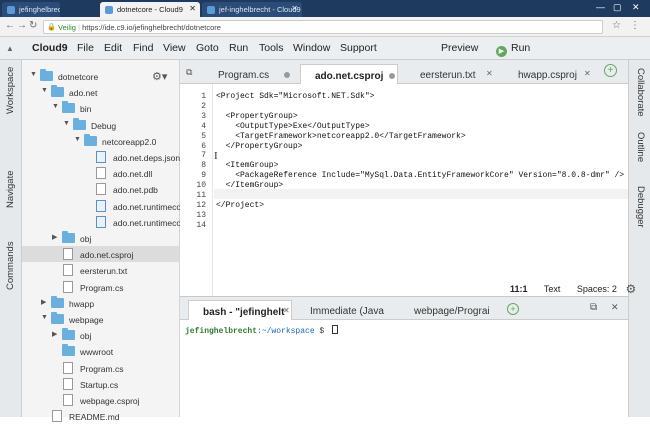  I want to click on browser-tab-2: dotnetcore - Cloud9 ✕, so click(150, 9).